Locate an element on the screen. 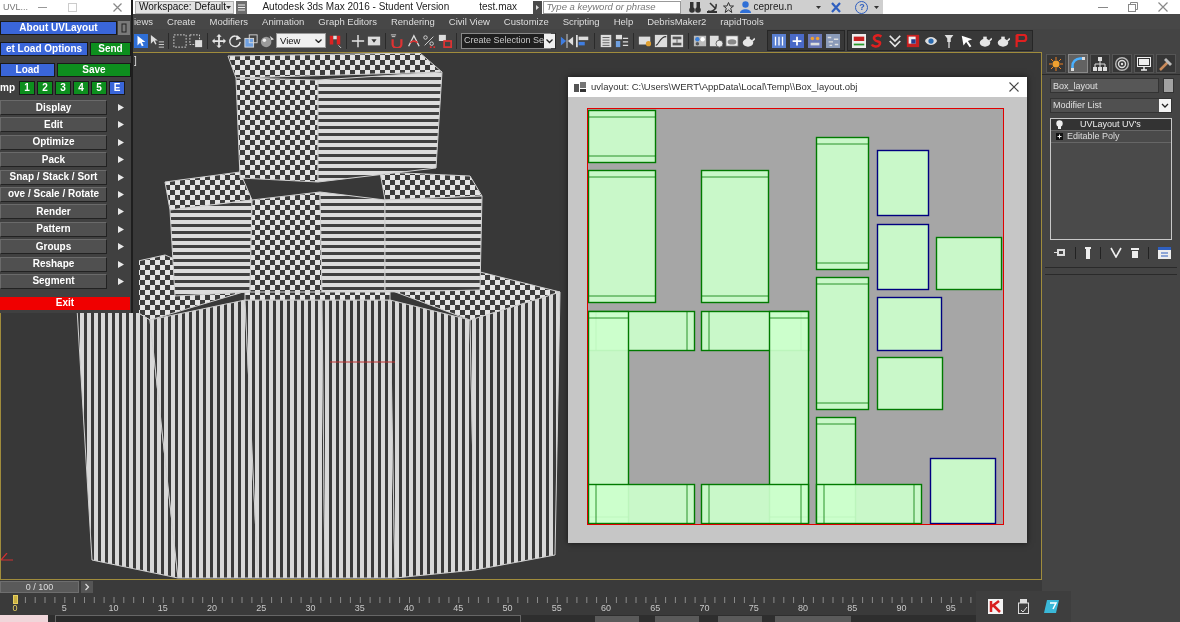  grid-tile-icon is located at coordinates (779, 40).